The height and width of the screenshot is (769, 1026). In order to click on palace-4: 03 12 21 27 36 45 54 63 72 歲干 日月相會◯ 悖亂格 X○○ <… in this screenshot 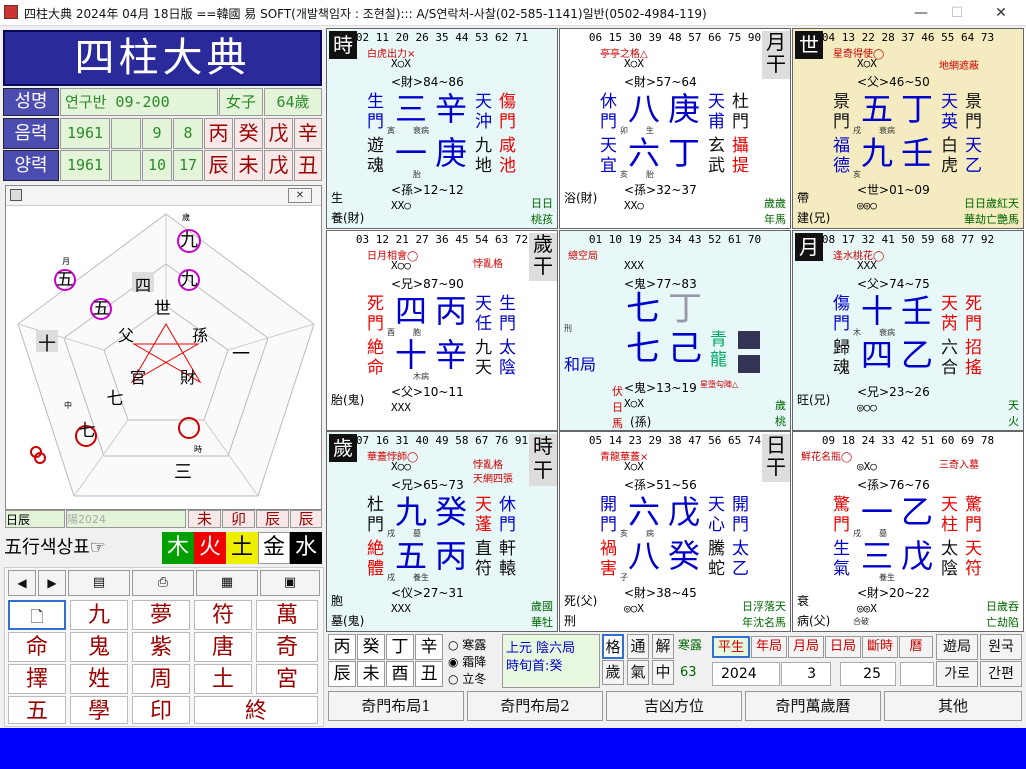, I will do `click(442, 330)`.